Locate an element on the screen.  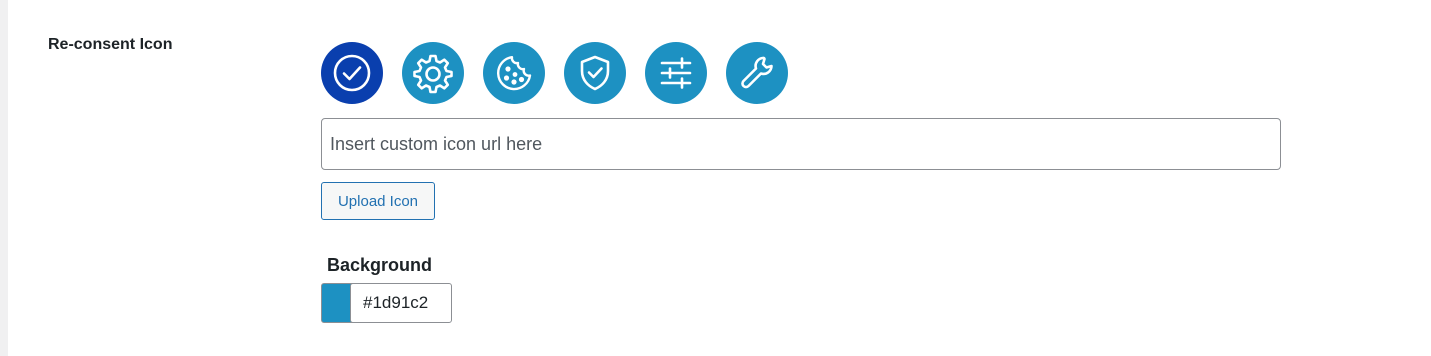
icon-option-cookie is located at coordinates (514, 73).